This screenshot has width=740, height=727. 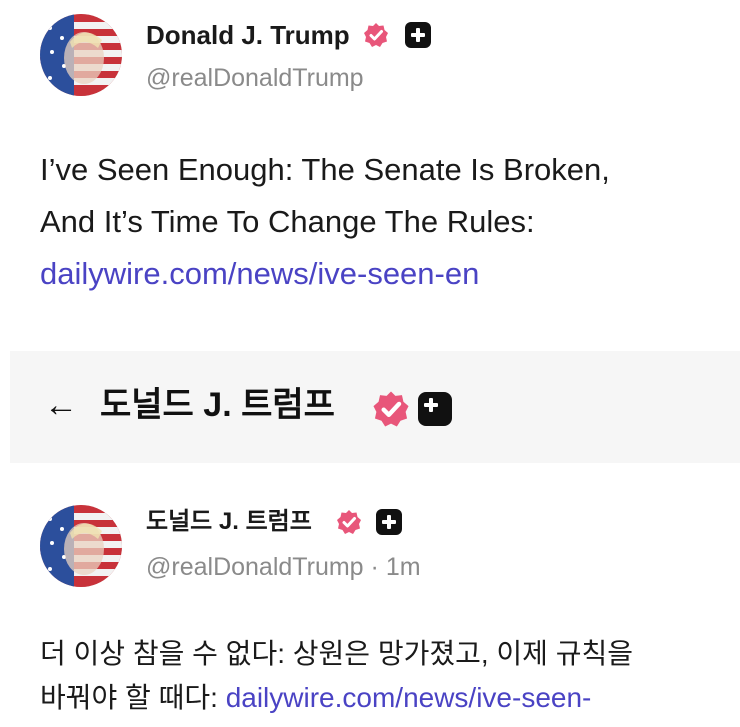 I want to click on post-text-line: And It’s Time To Change The Rules:, so click(x=287, y=221).